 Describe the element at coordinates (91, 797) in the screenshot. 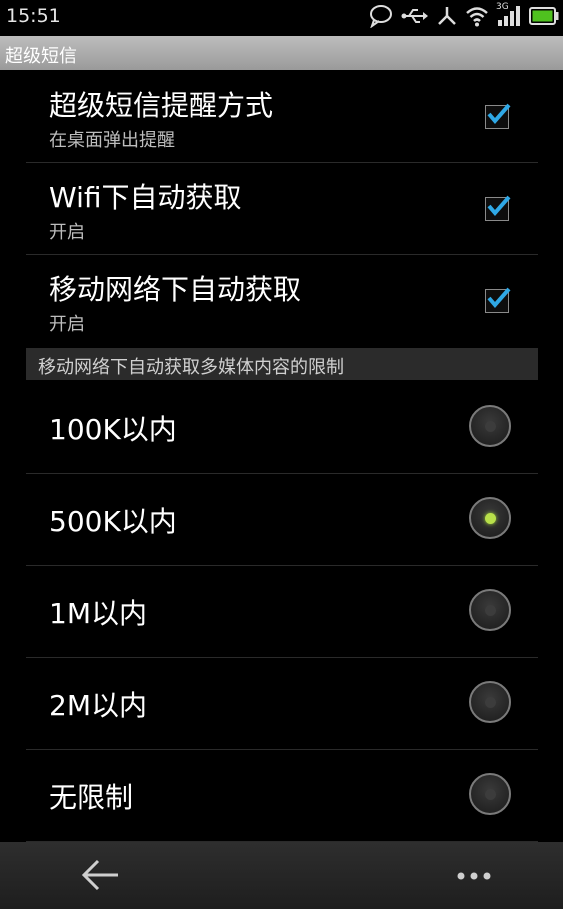

I see `option-label: 无限制` at that location.